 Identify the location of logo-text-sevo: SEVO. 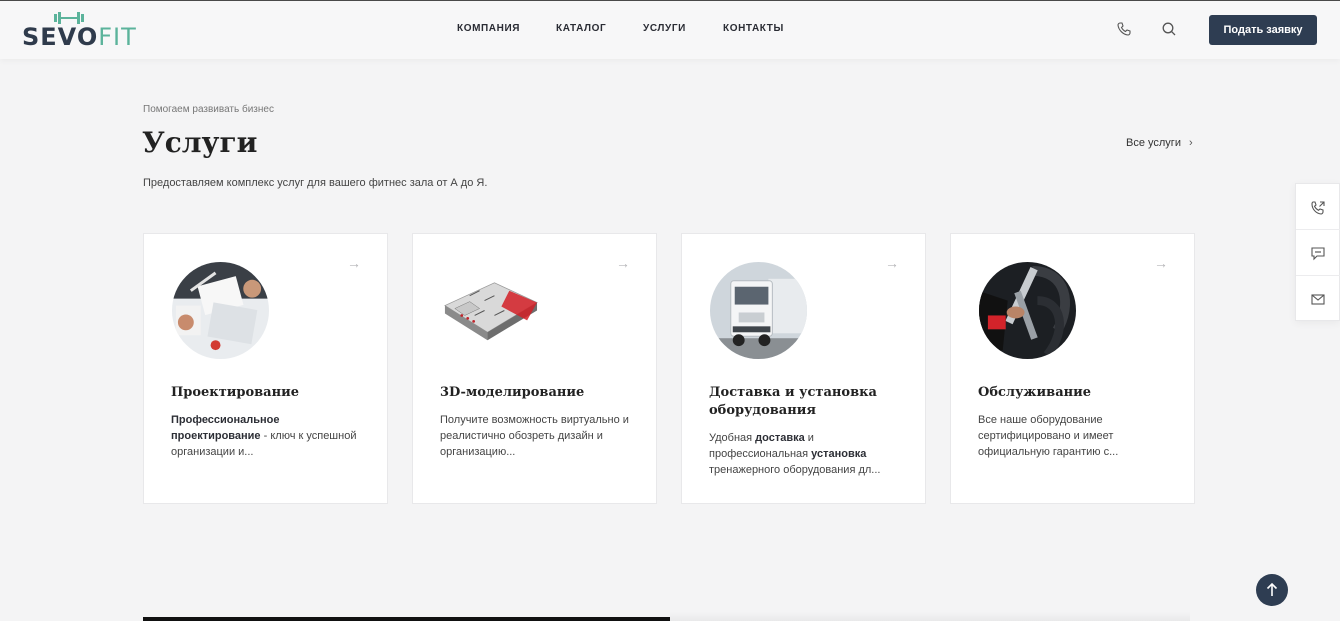
(60, 37).